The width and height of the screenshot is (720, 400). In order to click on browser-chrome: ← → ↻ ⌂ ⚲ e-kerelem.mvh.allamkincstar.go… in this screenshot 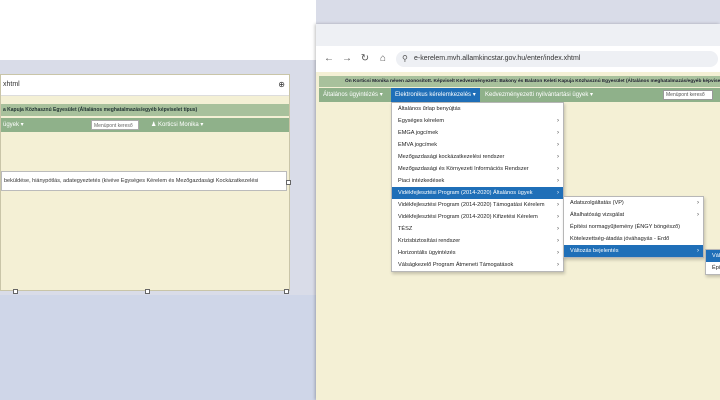, I will do `click(518, 48)`.